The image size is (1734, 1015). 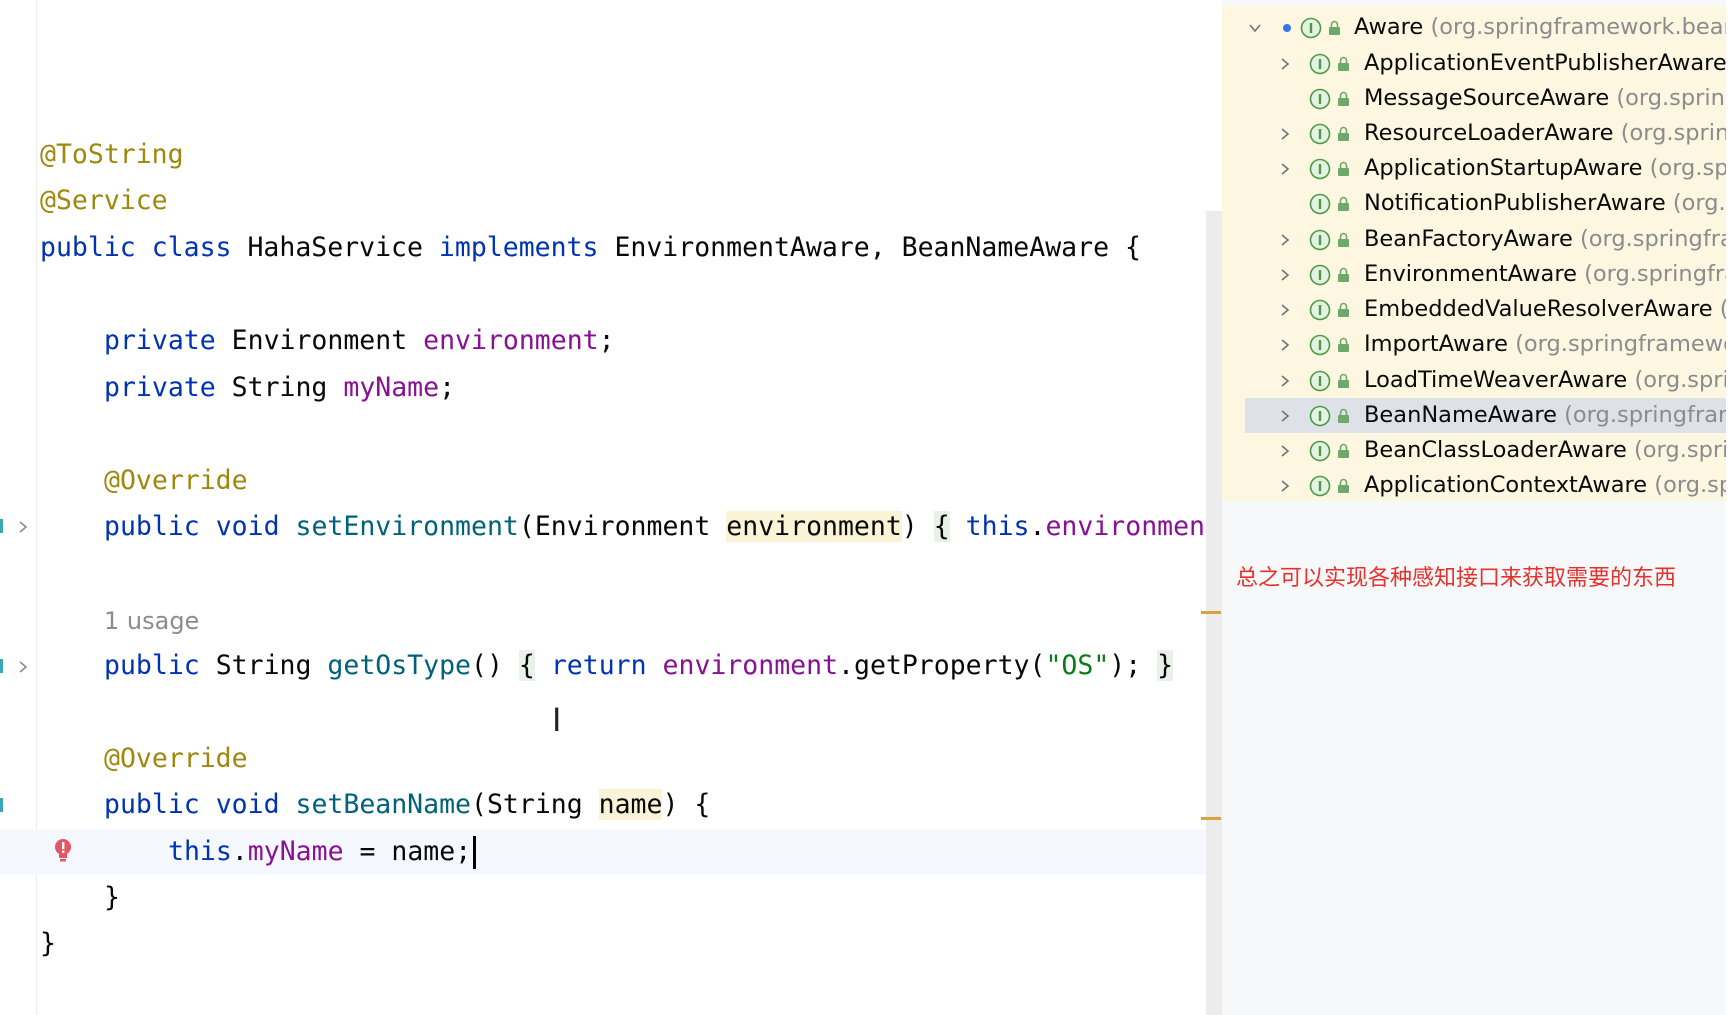 What do you see at coordinates (1474, 133) in the screenshot?
I see `tree-node: ResourceLoaderAware (org.spring` at bounding box center [1474, 133].